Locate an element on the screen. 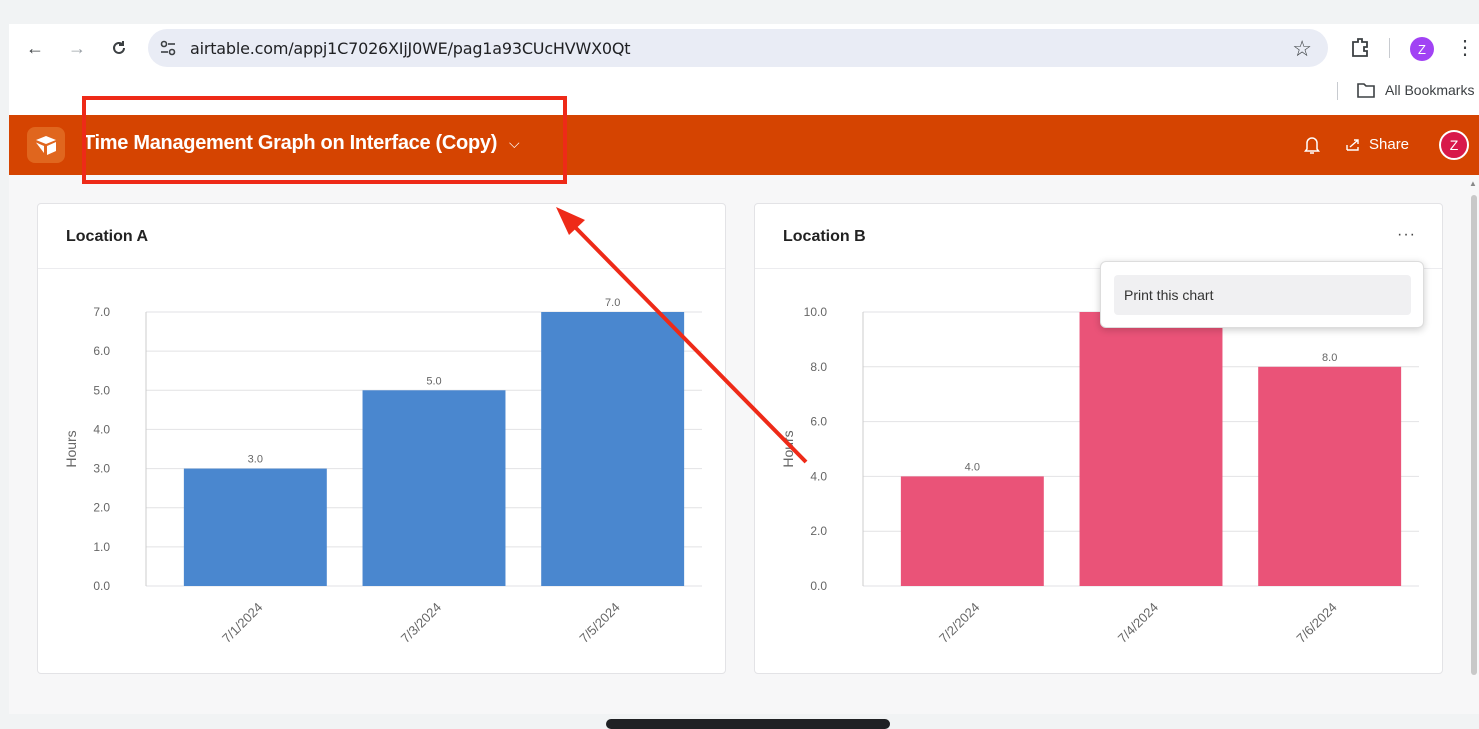 This screenshot has height=729, width=1479. bookmarks-divider is located at coordinates (1337, 91).